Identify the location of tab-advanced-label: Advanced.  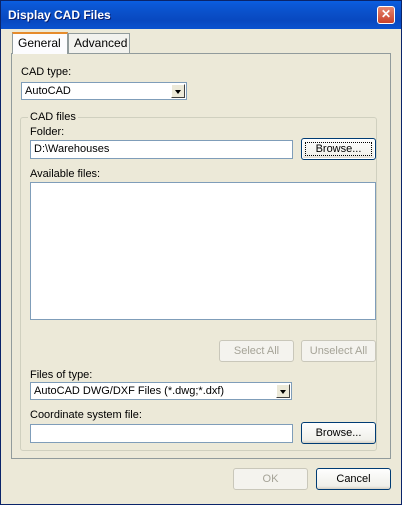
(101, 43).